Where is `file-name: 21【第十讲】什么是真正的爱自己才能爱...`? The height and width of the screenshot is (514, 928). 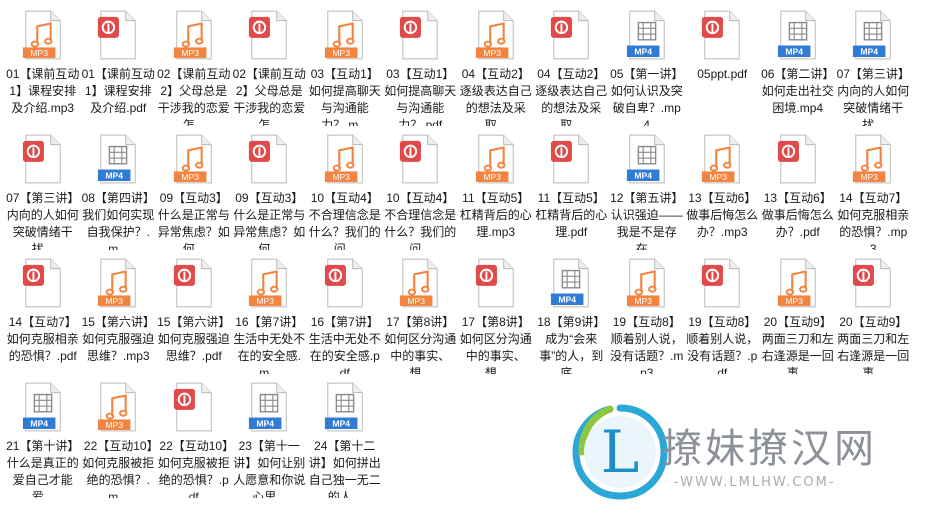 file-name: 21【第十讲】什么是真正的爱自己才能爱... is located at coordinates (43, 468).